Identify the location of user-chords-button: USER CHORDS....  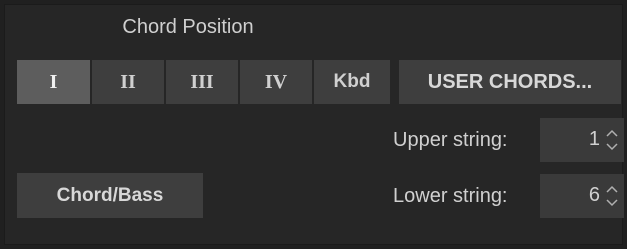
(510, 82).